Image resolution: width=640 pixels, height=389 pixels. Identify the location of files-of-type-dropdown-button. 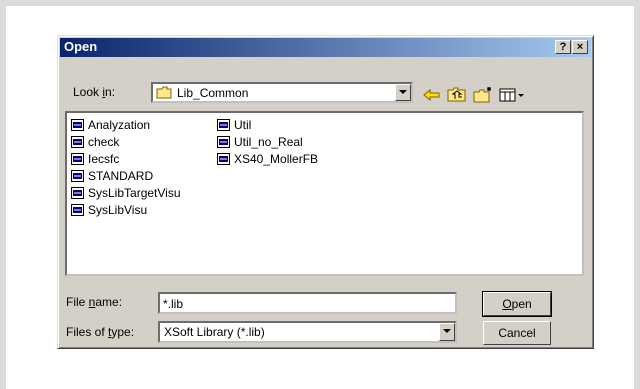
(447, 332).